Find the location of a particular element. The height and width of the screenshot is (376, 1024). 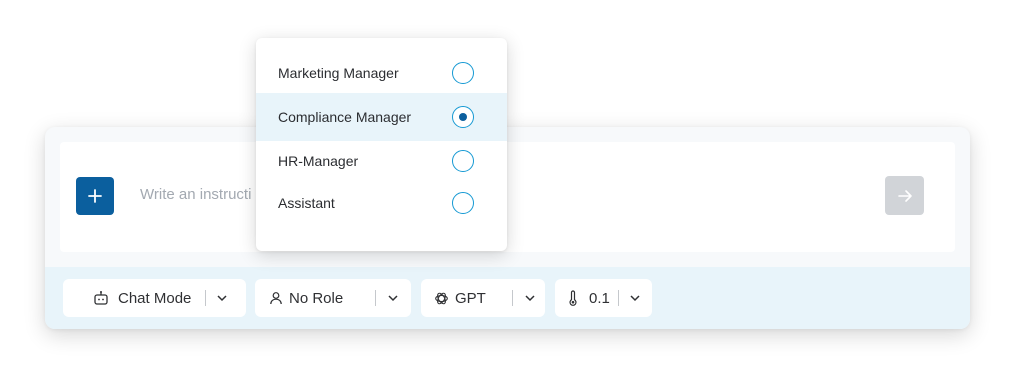

plus-icon is located at coordinates (95, 196).